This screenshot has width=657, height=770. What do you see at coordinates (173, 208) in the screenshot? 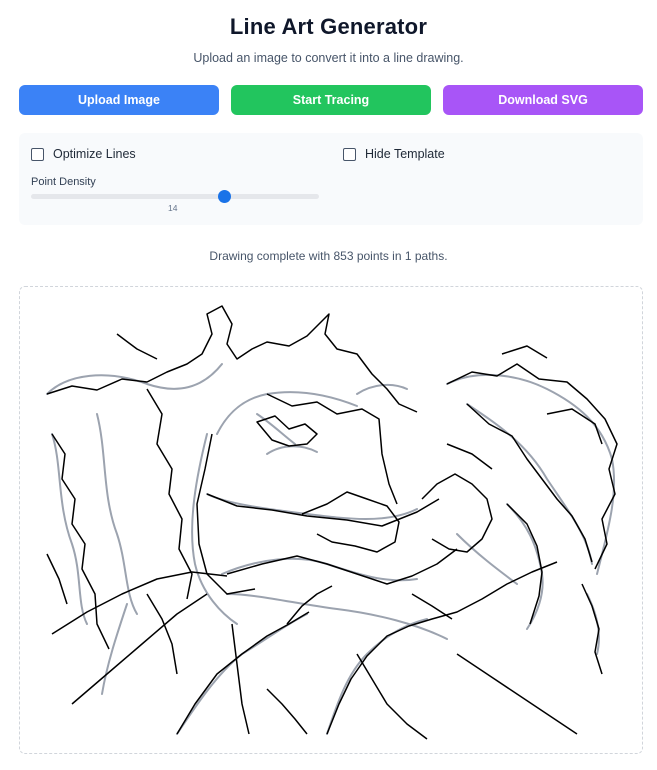
I see `point-density-value: 14` at bounding box center [173, 208].